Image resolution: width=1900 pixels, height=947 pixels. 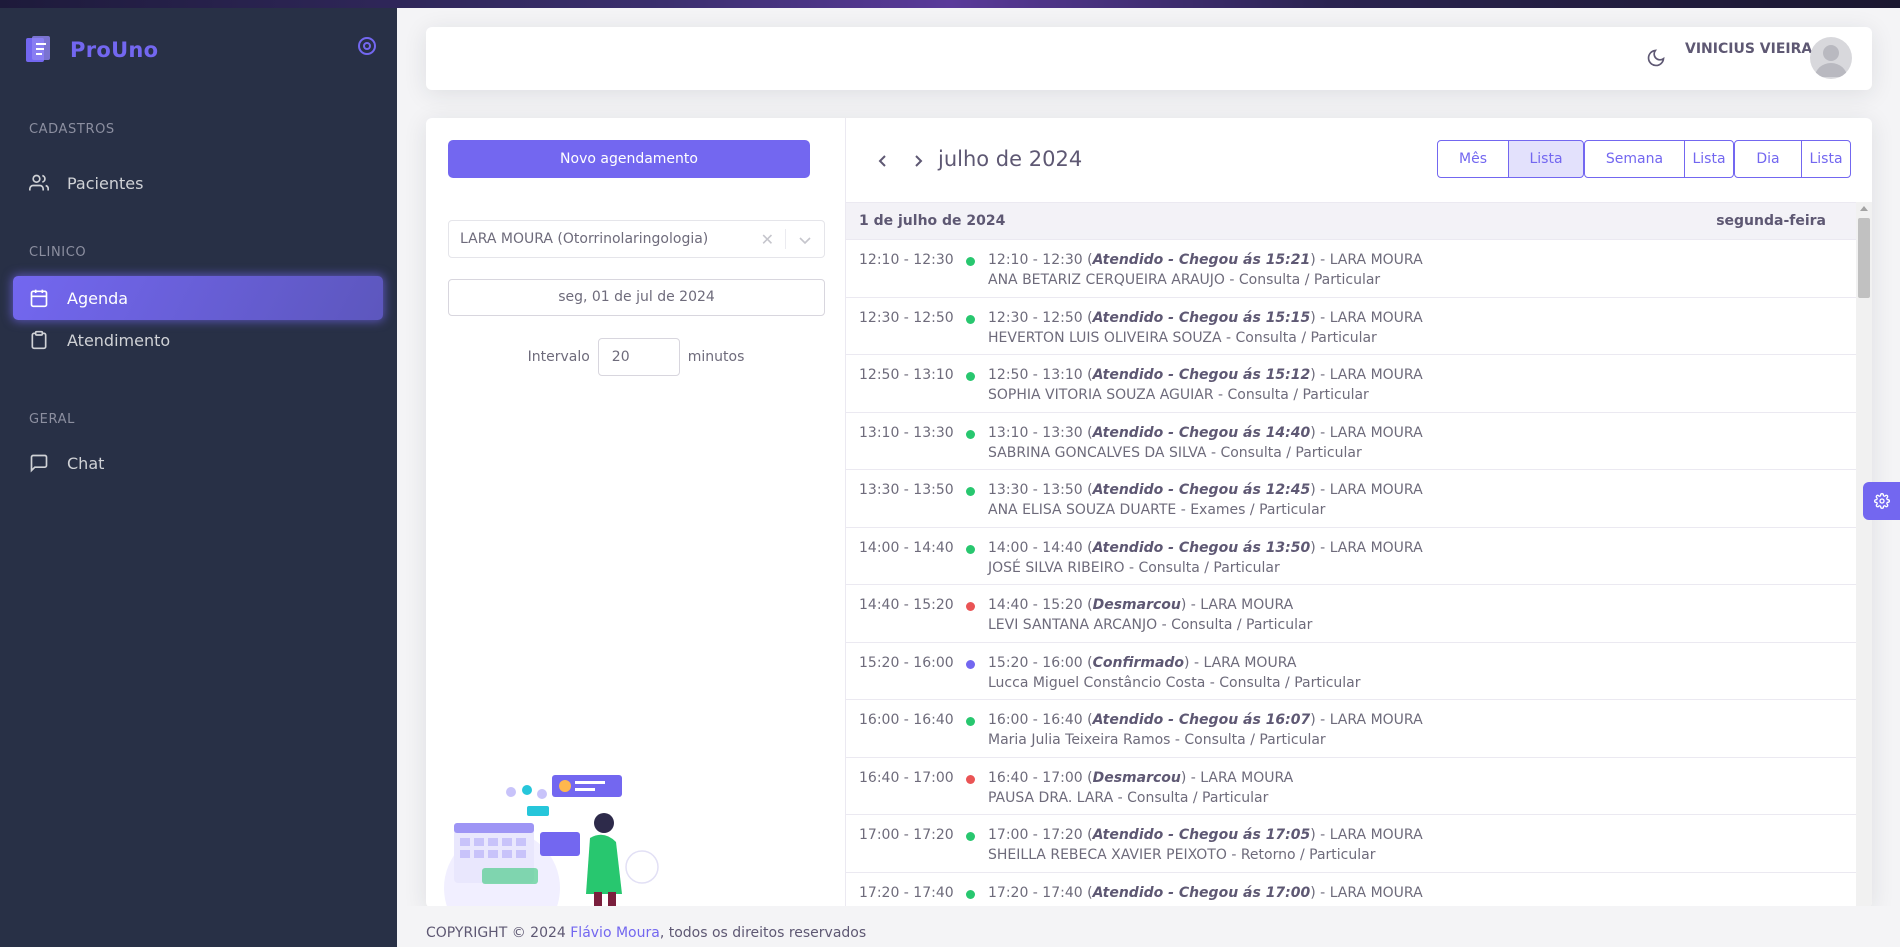 I want to click on interval-input, so click(x=638, y=357).